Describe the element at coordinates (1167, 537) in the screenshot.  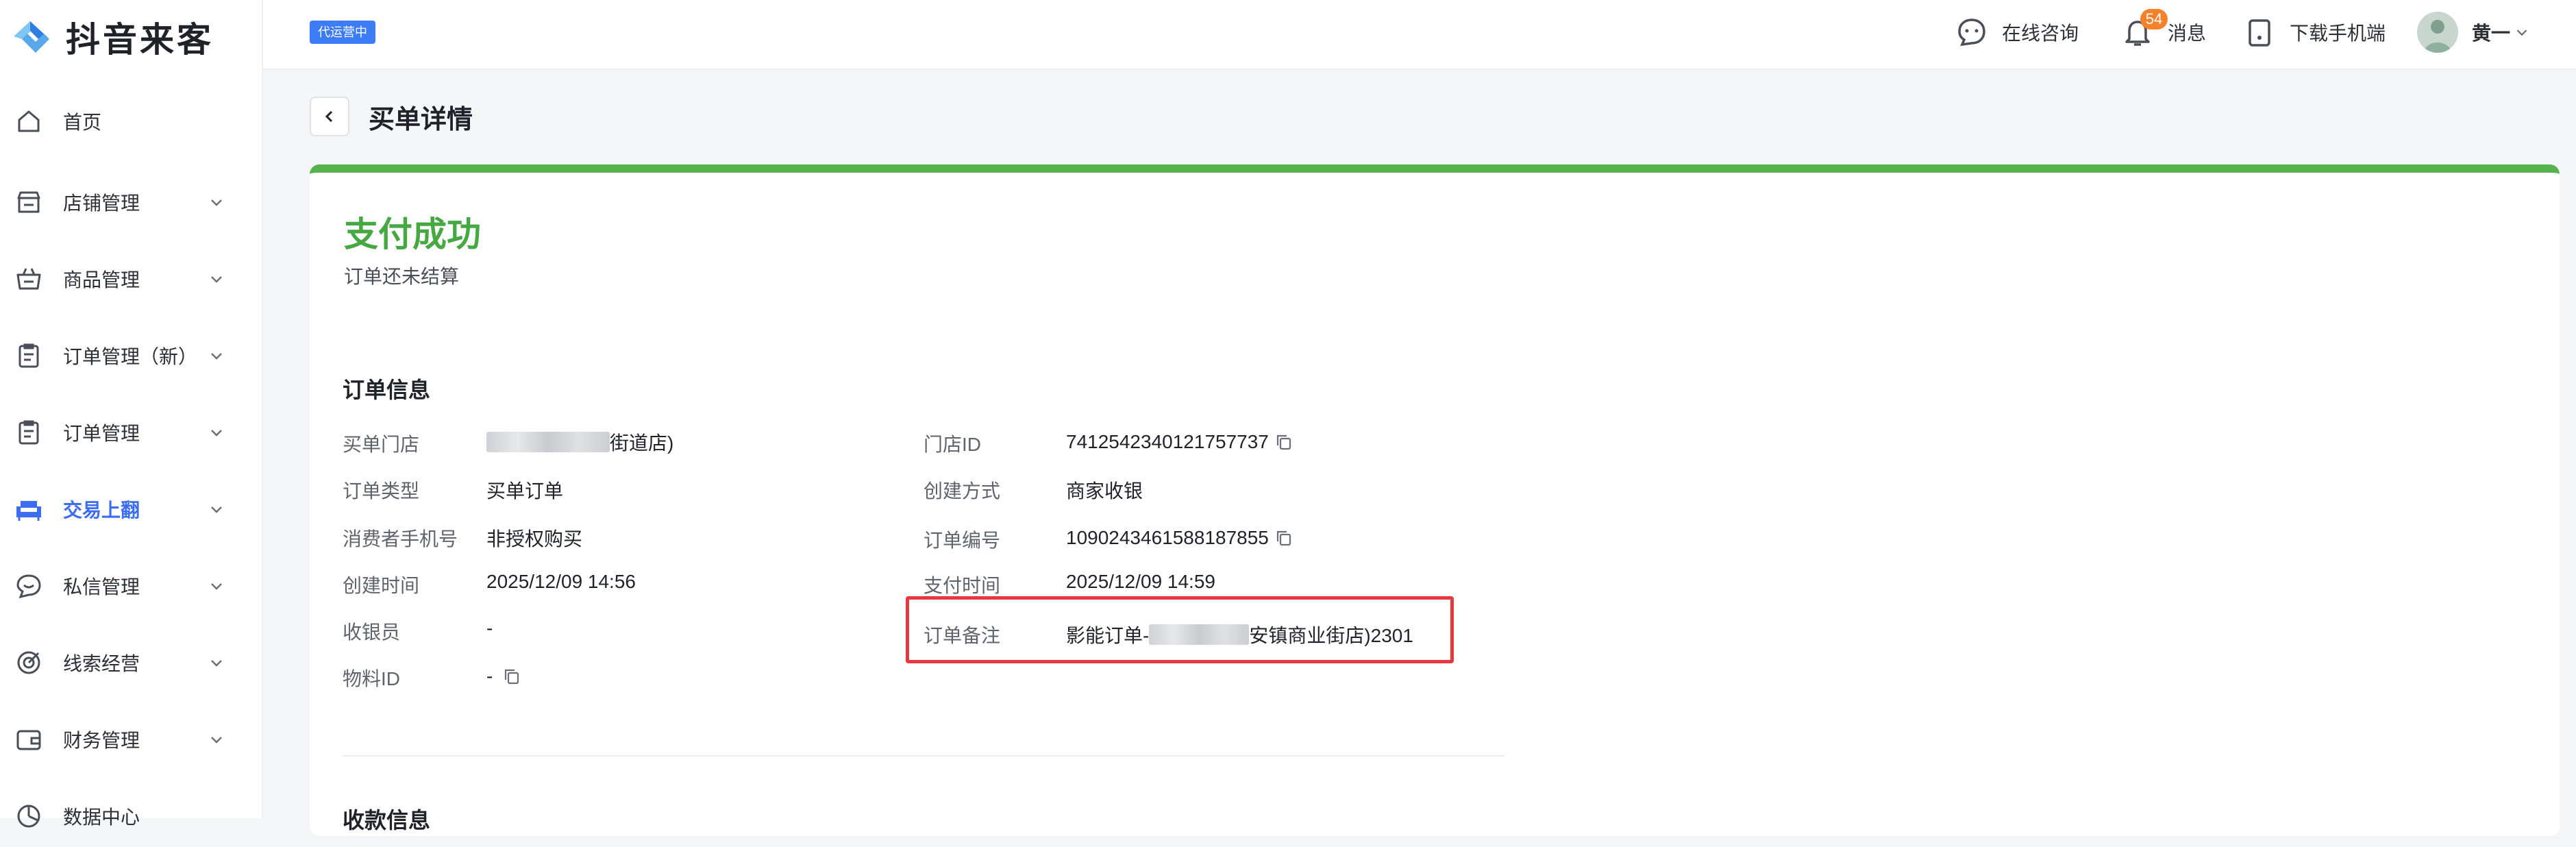
I see `order-number-text: 1090243461588187855` at that location.